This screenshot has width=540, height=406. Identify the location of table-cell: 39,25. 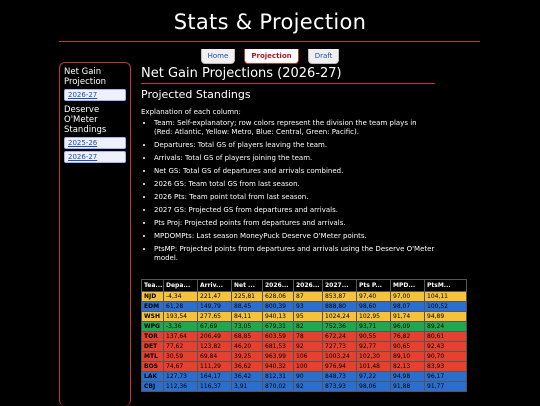
(247, 356).